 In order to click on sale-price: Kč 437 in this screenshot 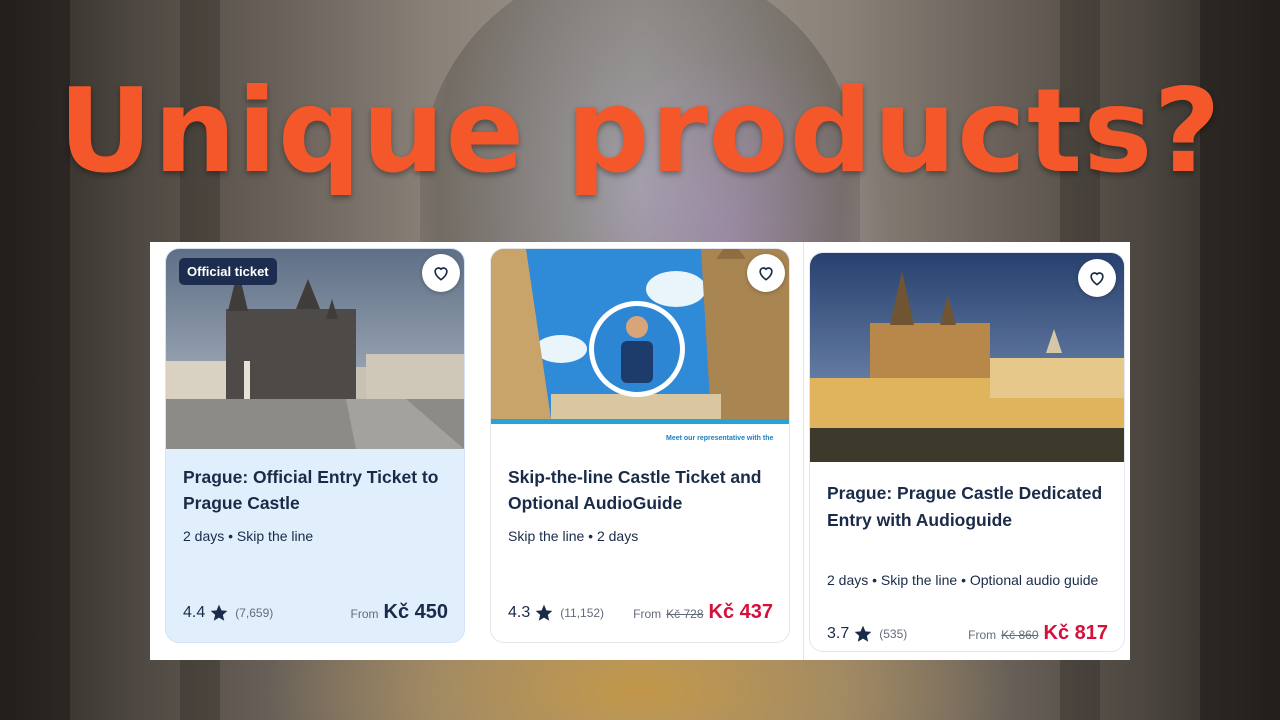, I will do `click(741, 612)`.